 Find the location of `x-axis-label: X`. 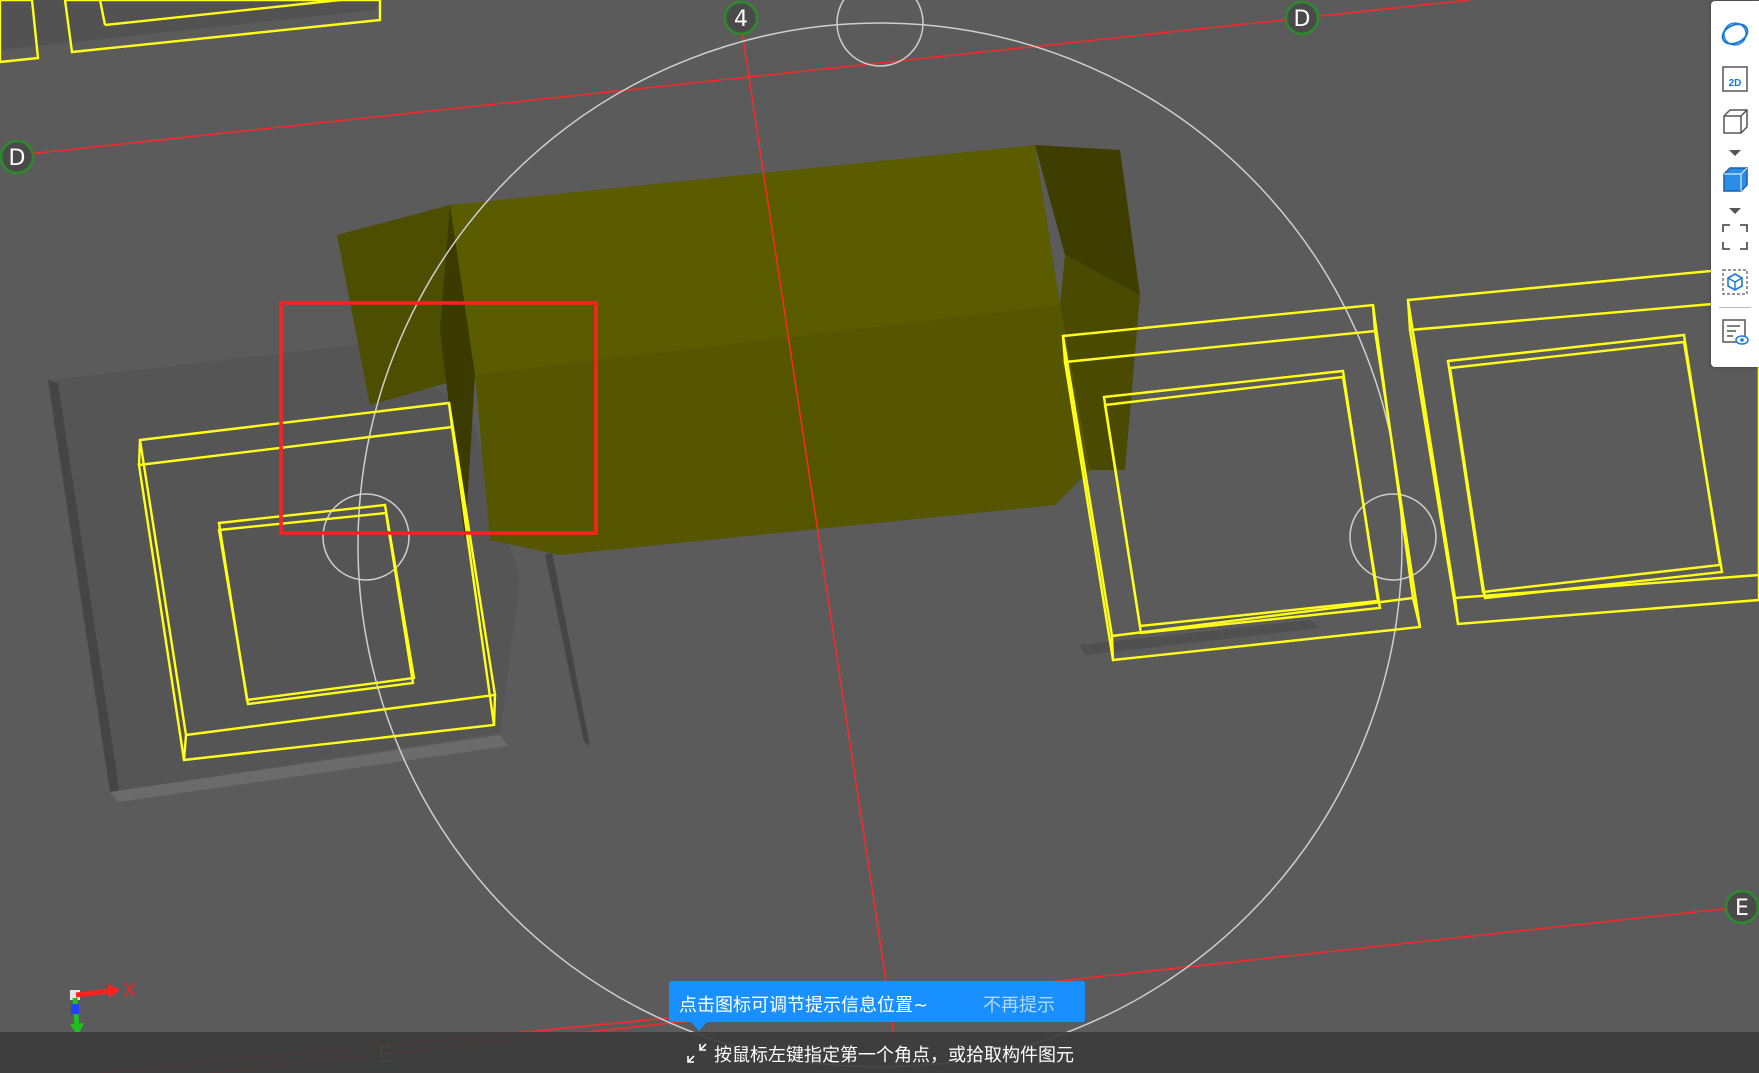

x-axis-label: X is located at coordinates (130, 990).